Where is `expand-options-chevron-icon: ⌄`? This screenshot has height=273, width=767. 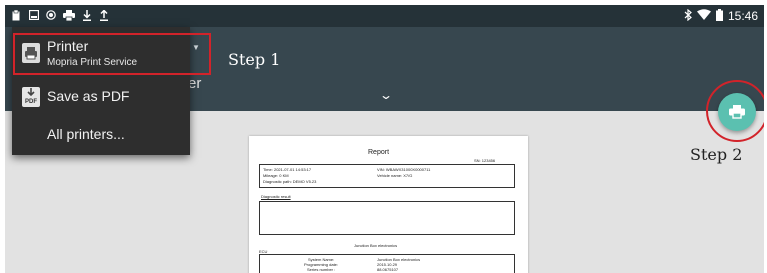 expand-options-chevron-icon: ⌄ is located at coordinates (386, 95).